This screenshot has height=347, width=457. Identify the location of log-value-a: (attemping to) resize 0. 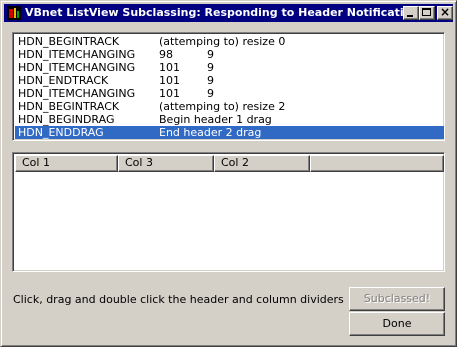
(222, 41).